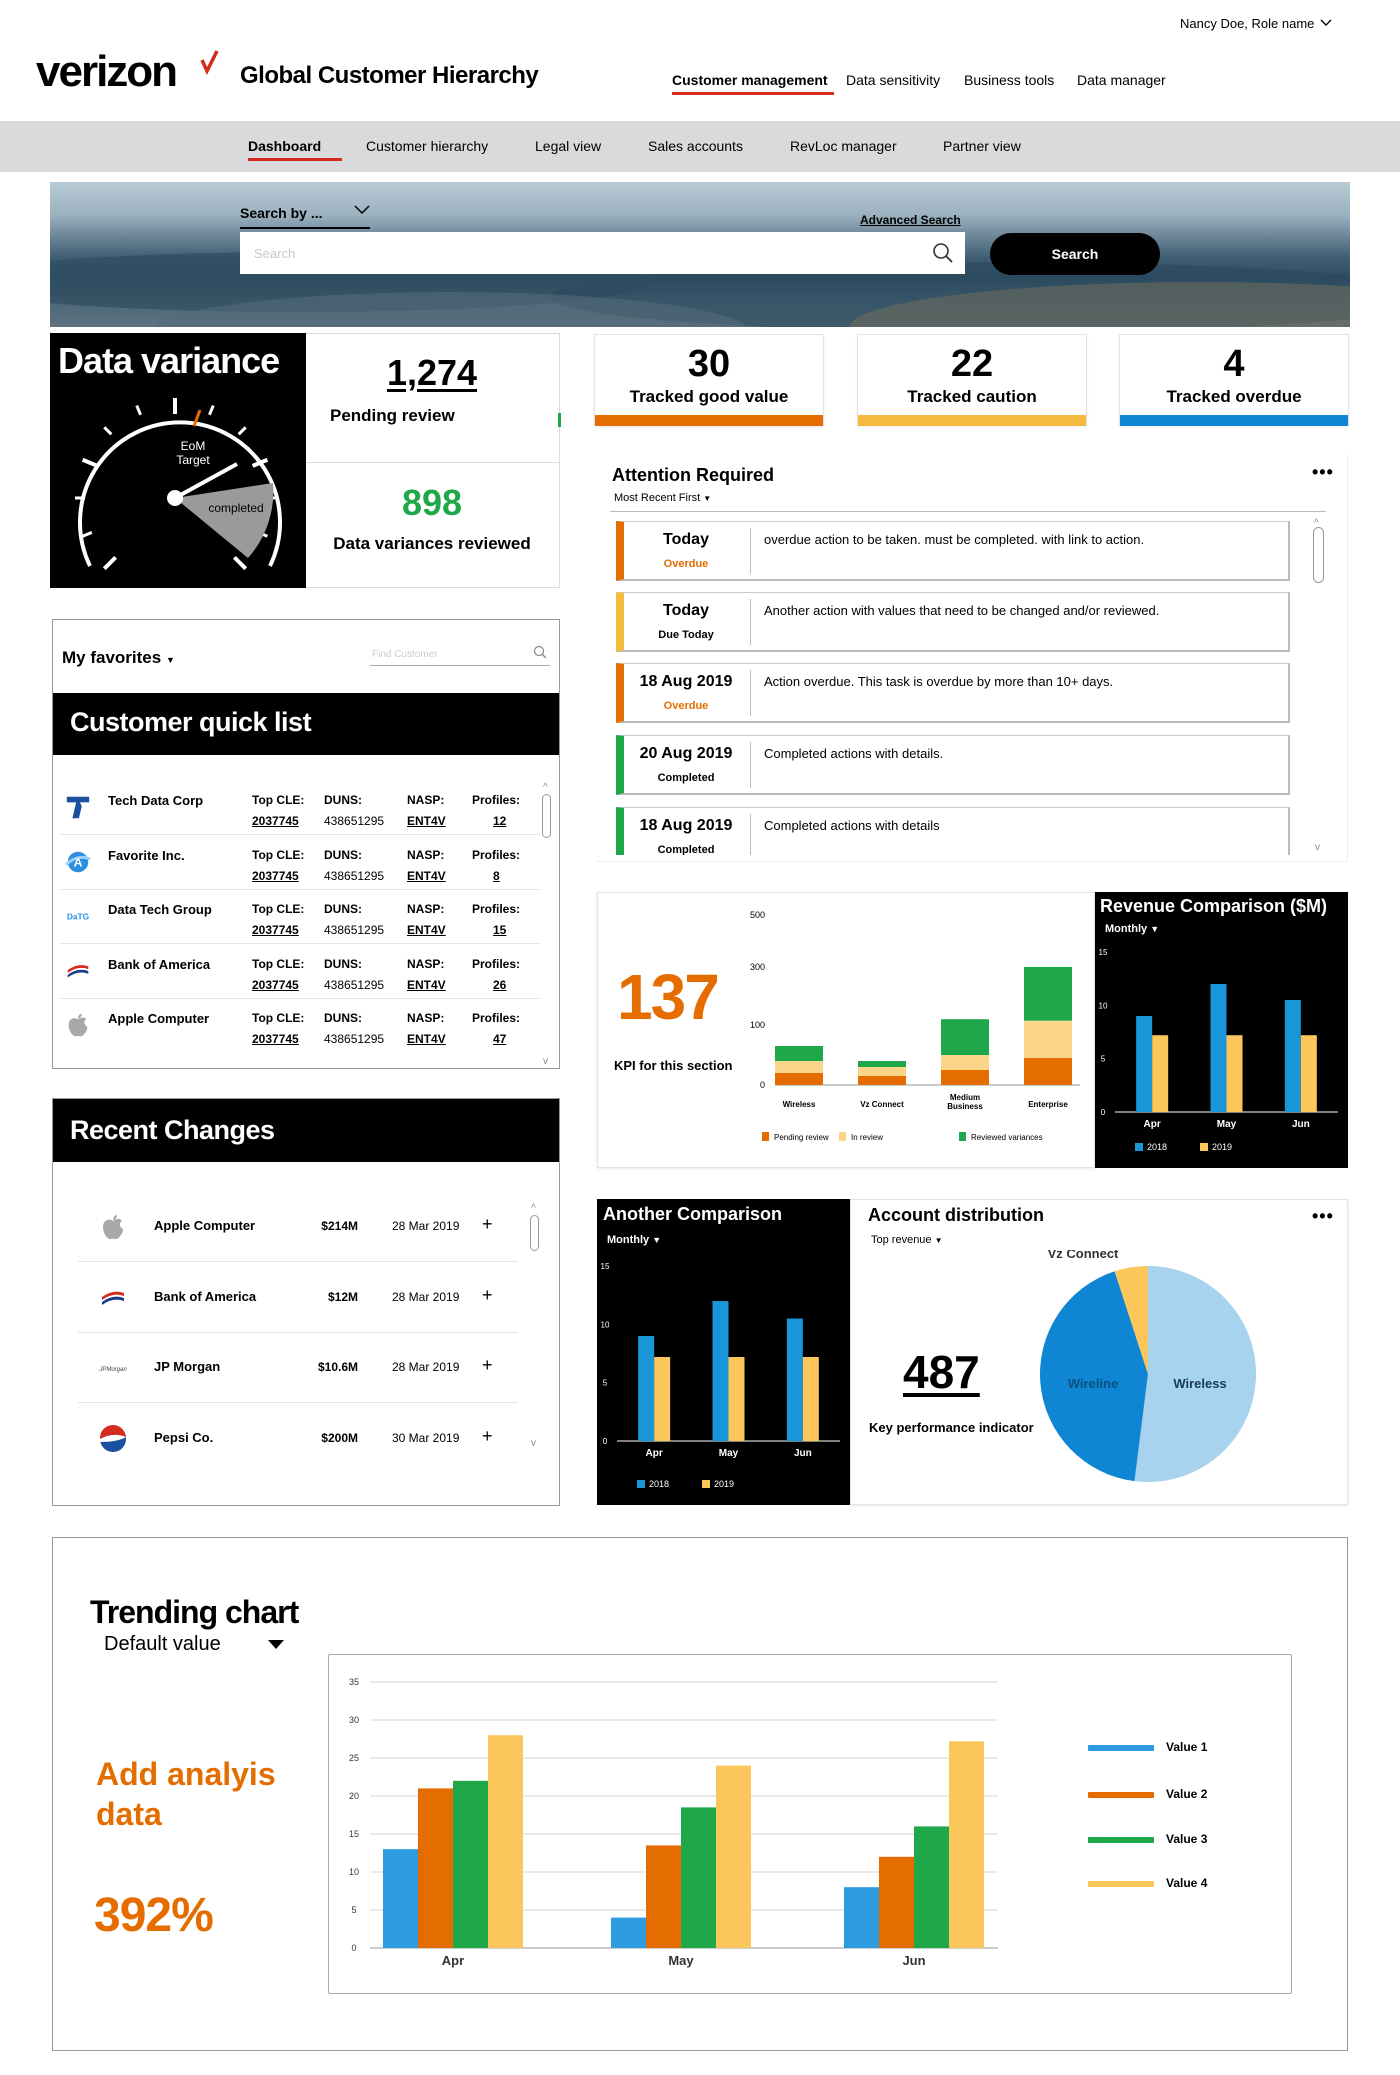 Image resolution: width=1400 pixels, height=2075 pixels. What do you see at coordinates (1121, 1840) in the screenshot?
I see `legend-swatch` at bounding box center [1121, 1840].